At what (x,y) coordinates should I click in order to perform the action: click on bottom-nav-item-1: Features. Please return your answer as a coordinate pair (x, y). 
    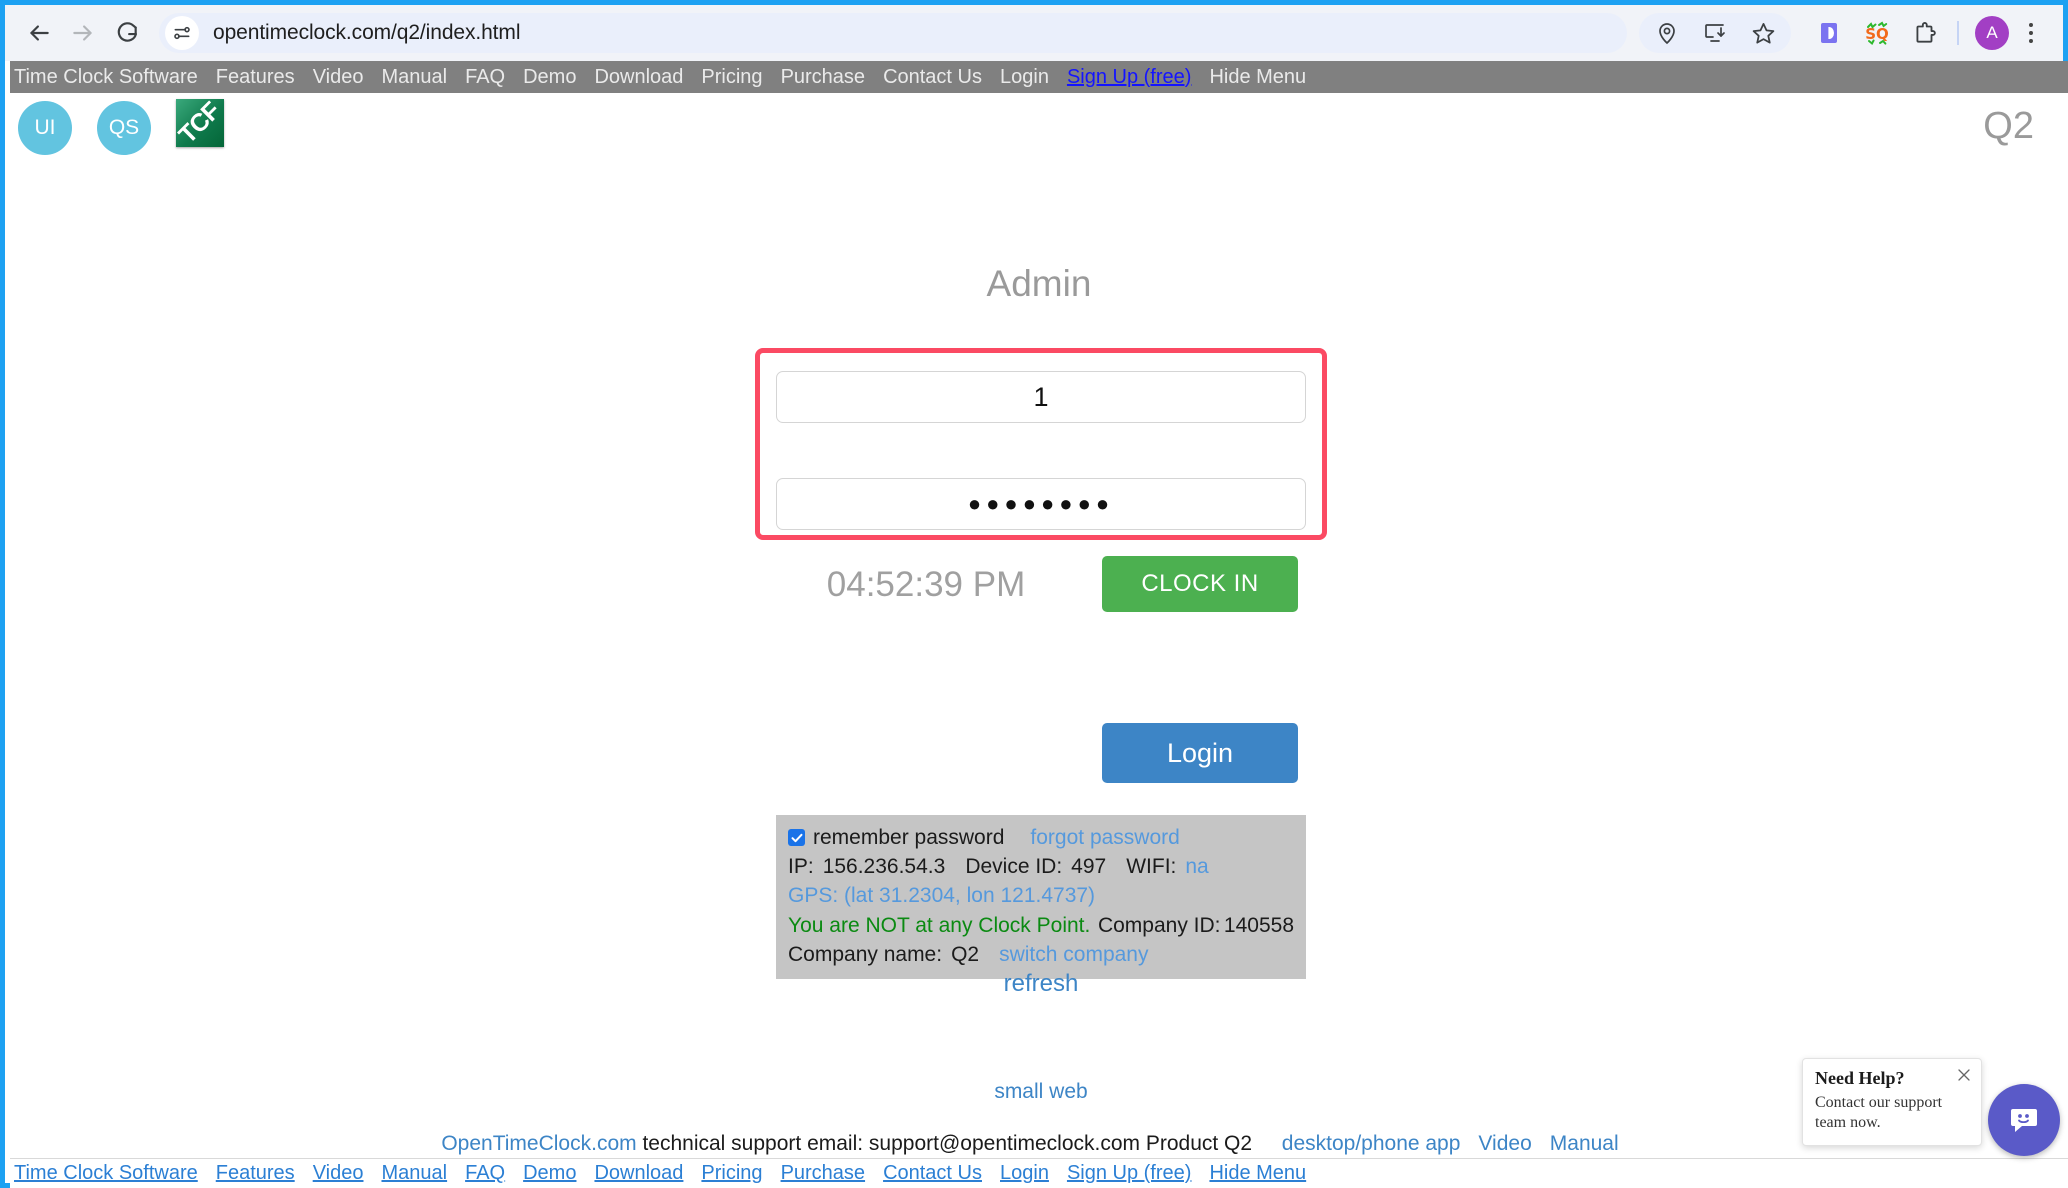
    Looking at the image, I should click on (255, 1173).